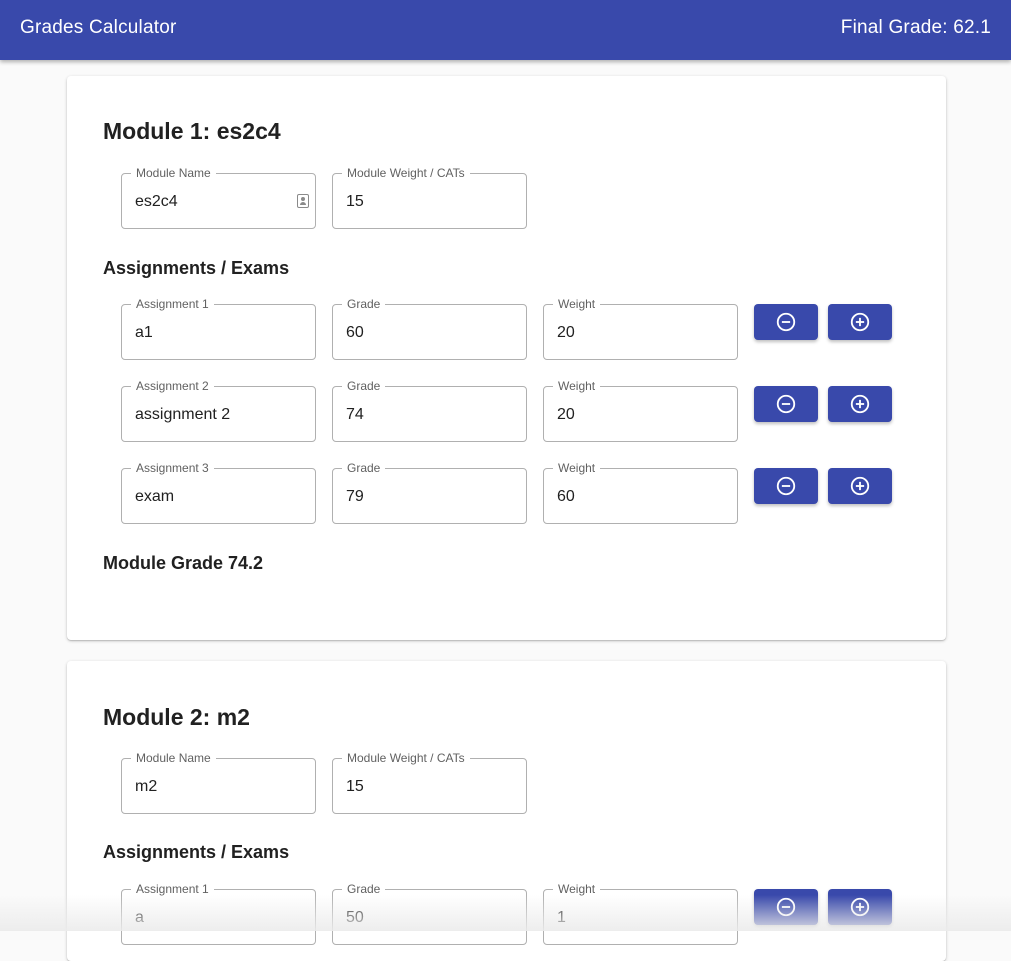 The height and width of the screenshot is (961, 1011). What do you see at coordinates (192, 131) in the screenshot?
I see `module-title: Module 1: es2c4` at bounding box center [192, 131].